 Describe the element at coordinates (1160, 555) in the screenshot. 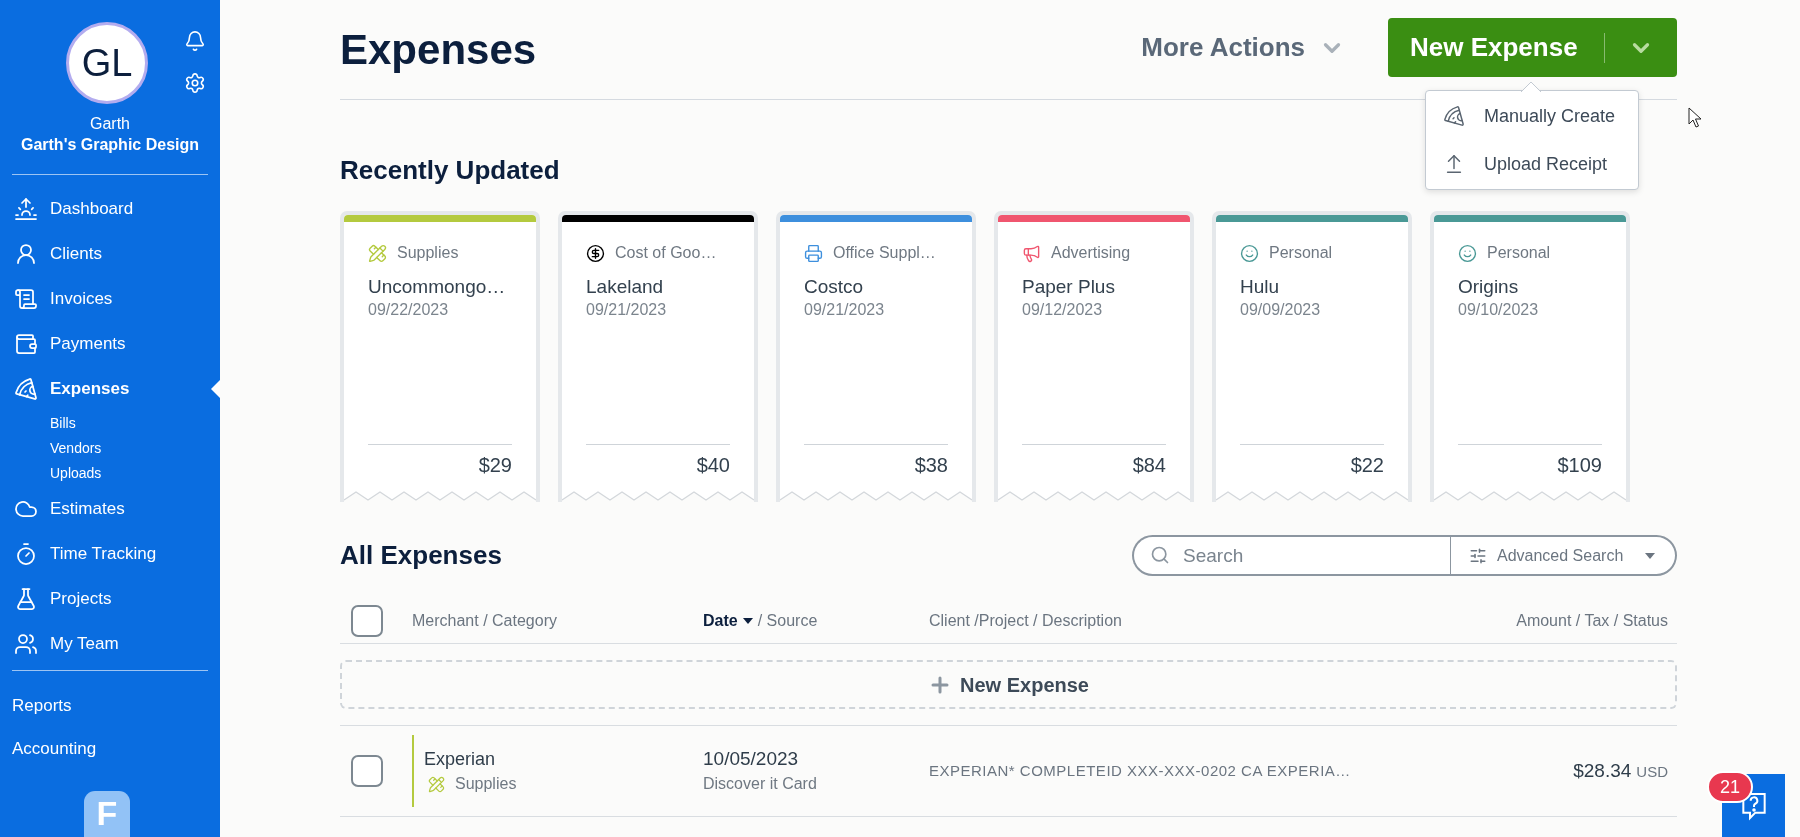

I see `search-icon` at that location.